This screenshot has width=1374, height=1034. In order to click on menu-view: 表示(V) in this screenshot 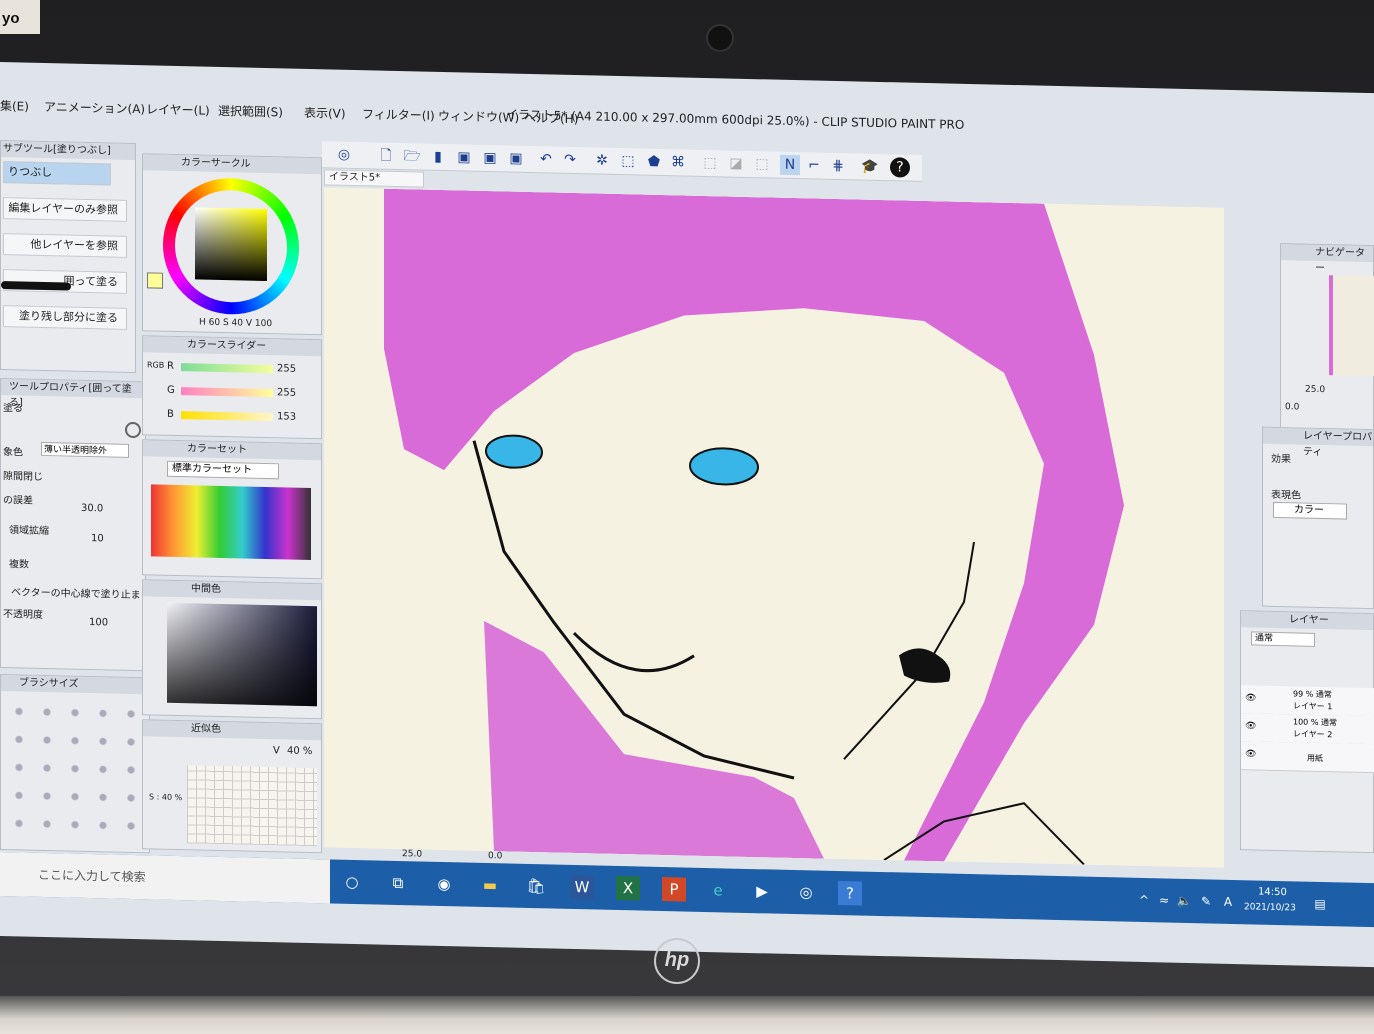, I will do `click(325, 113)`.